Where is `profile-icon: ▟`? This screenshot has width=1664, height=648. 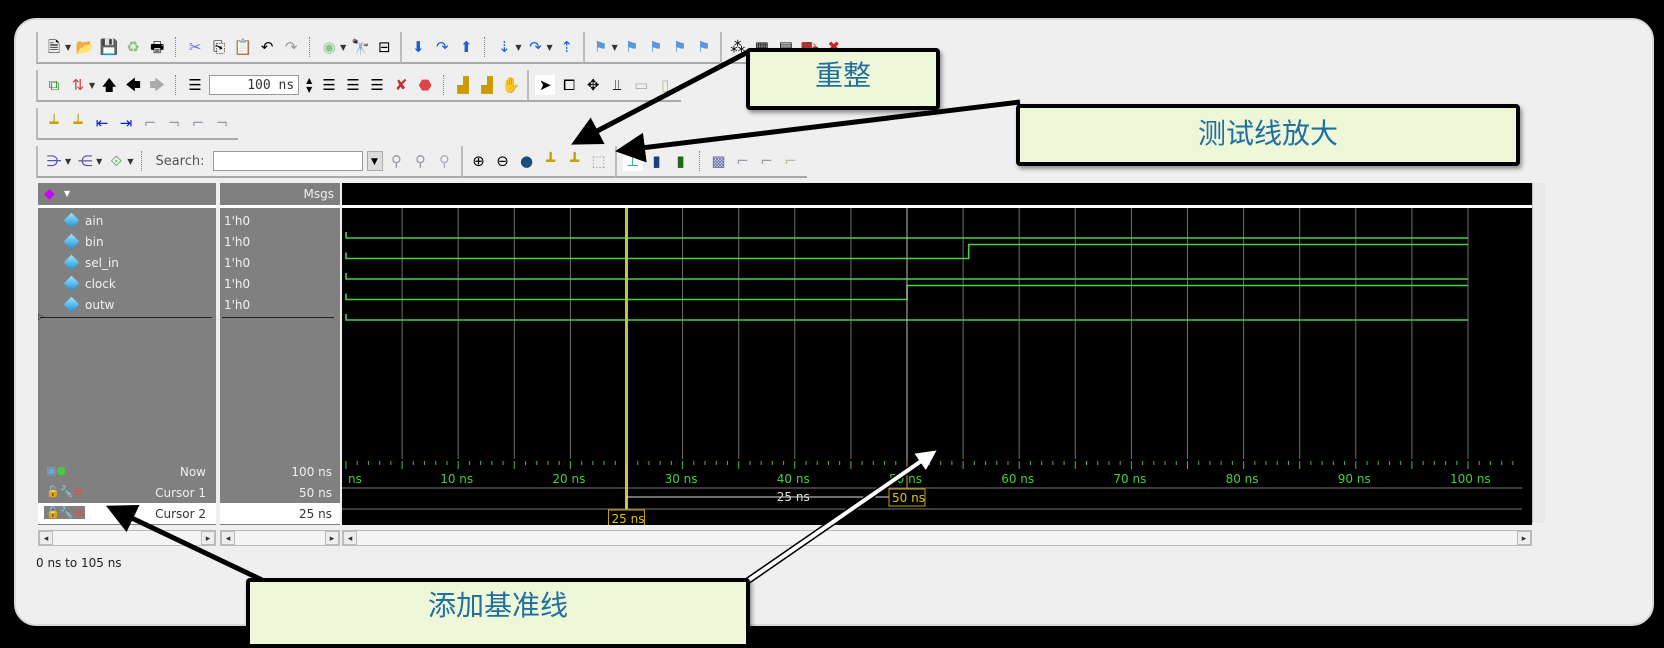 profile-icon: ▟ is located at coordinates (463, 85).